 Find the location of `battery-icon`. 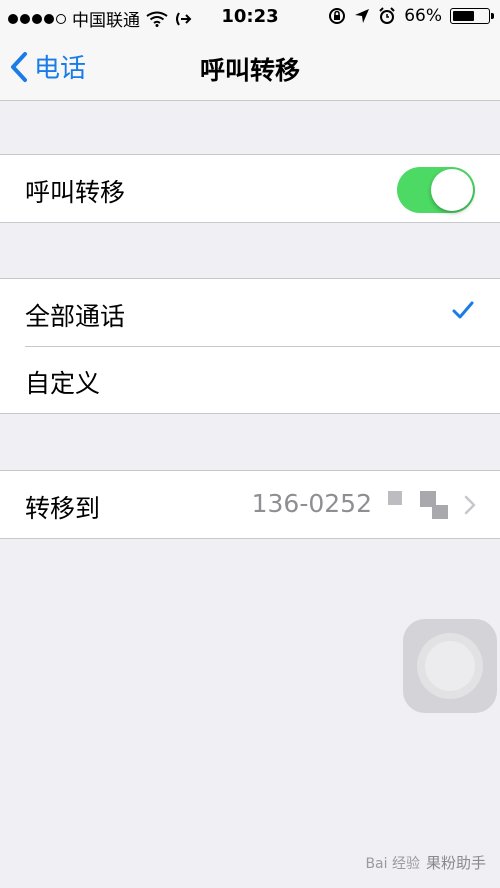

battery-icon is located at coordinates (472, 16).